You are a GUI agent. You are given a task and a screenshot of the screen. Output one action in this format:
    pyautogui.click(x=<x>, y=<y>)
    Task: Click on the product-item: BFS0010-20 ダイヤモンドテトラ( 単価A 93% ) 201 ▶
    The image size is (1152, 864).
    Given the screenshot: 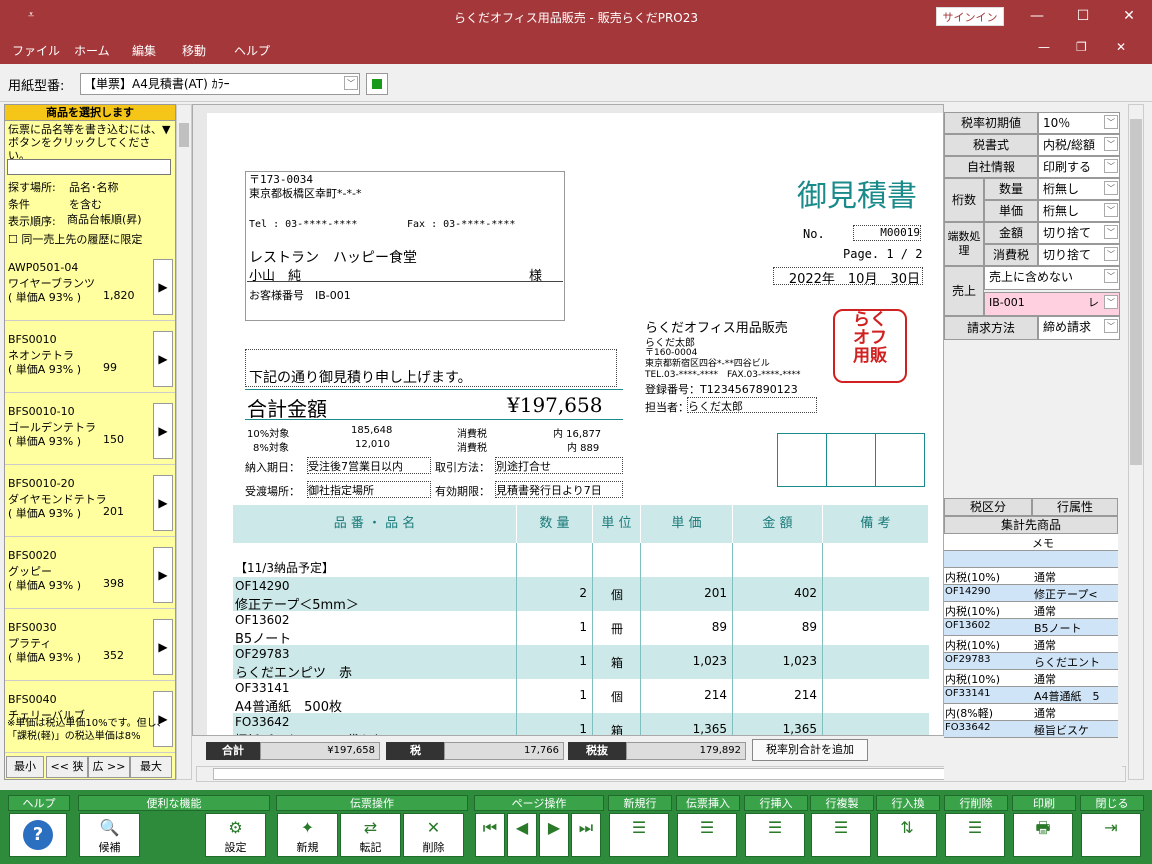 What is the action you would take?
    pyautogui.click(x=90, y=503)
    